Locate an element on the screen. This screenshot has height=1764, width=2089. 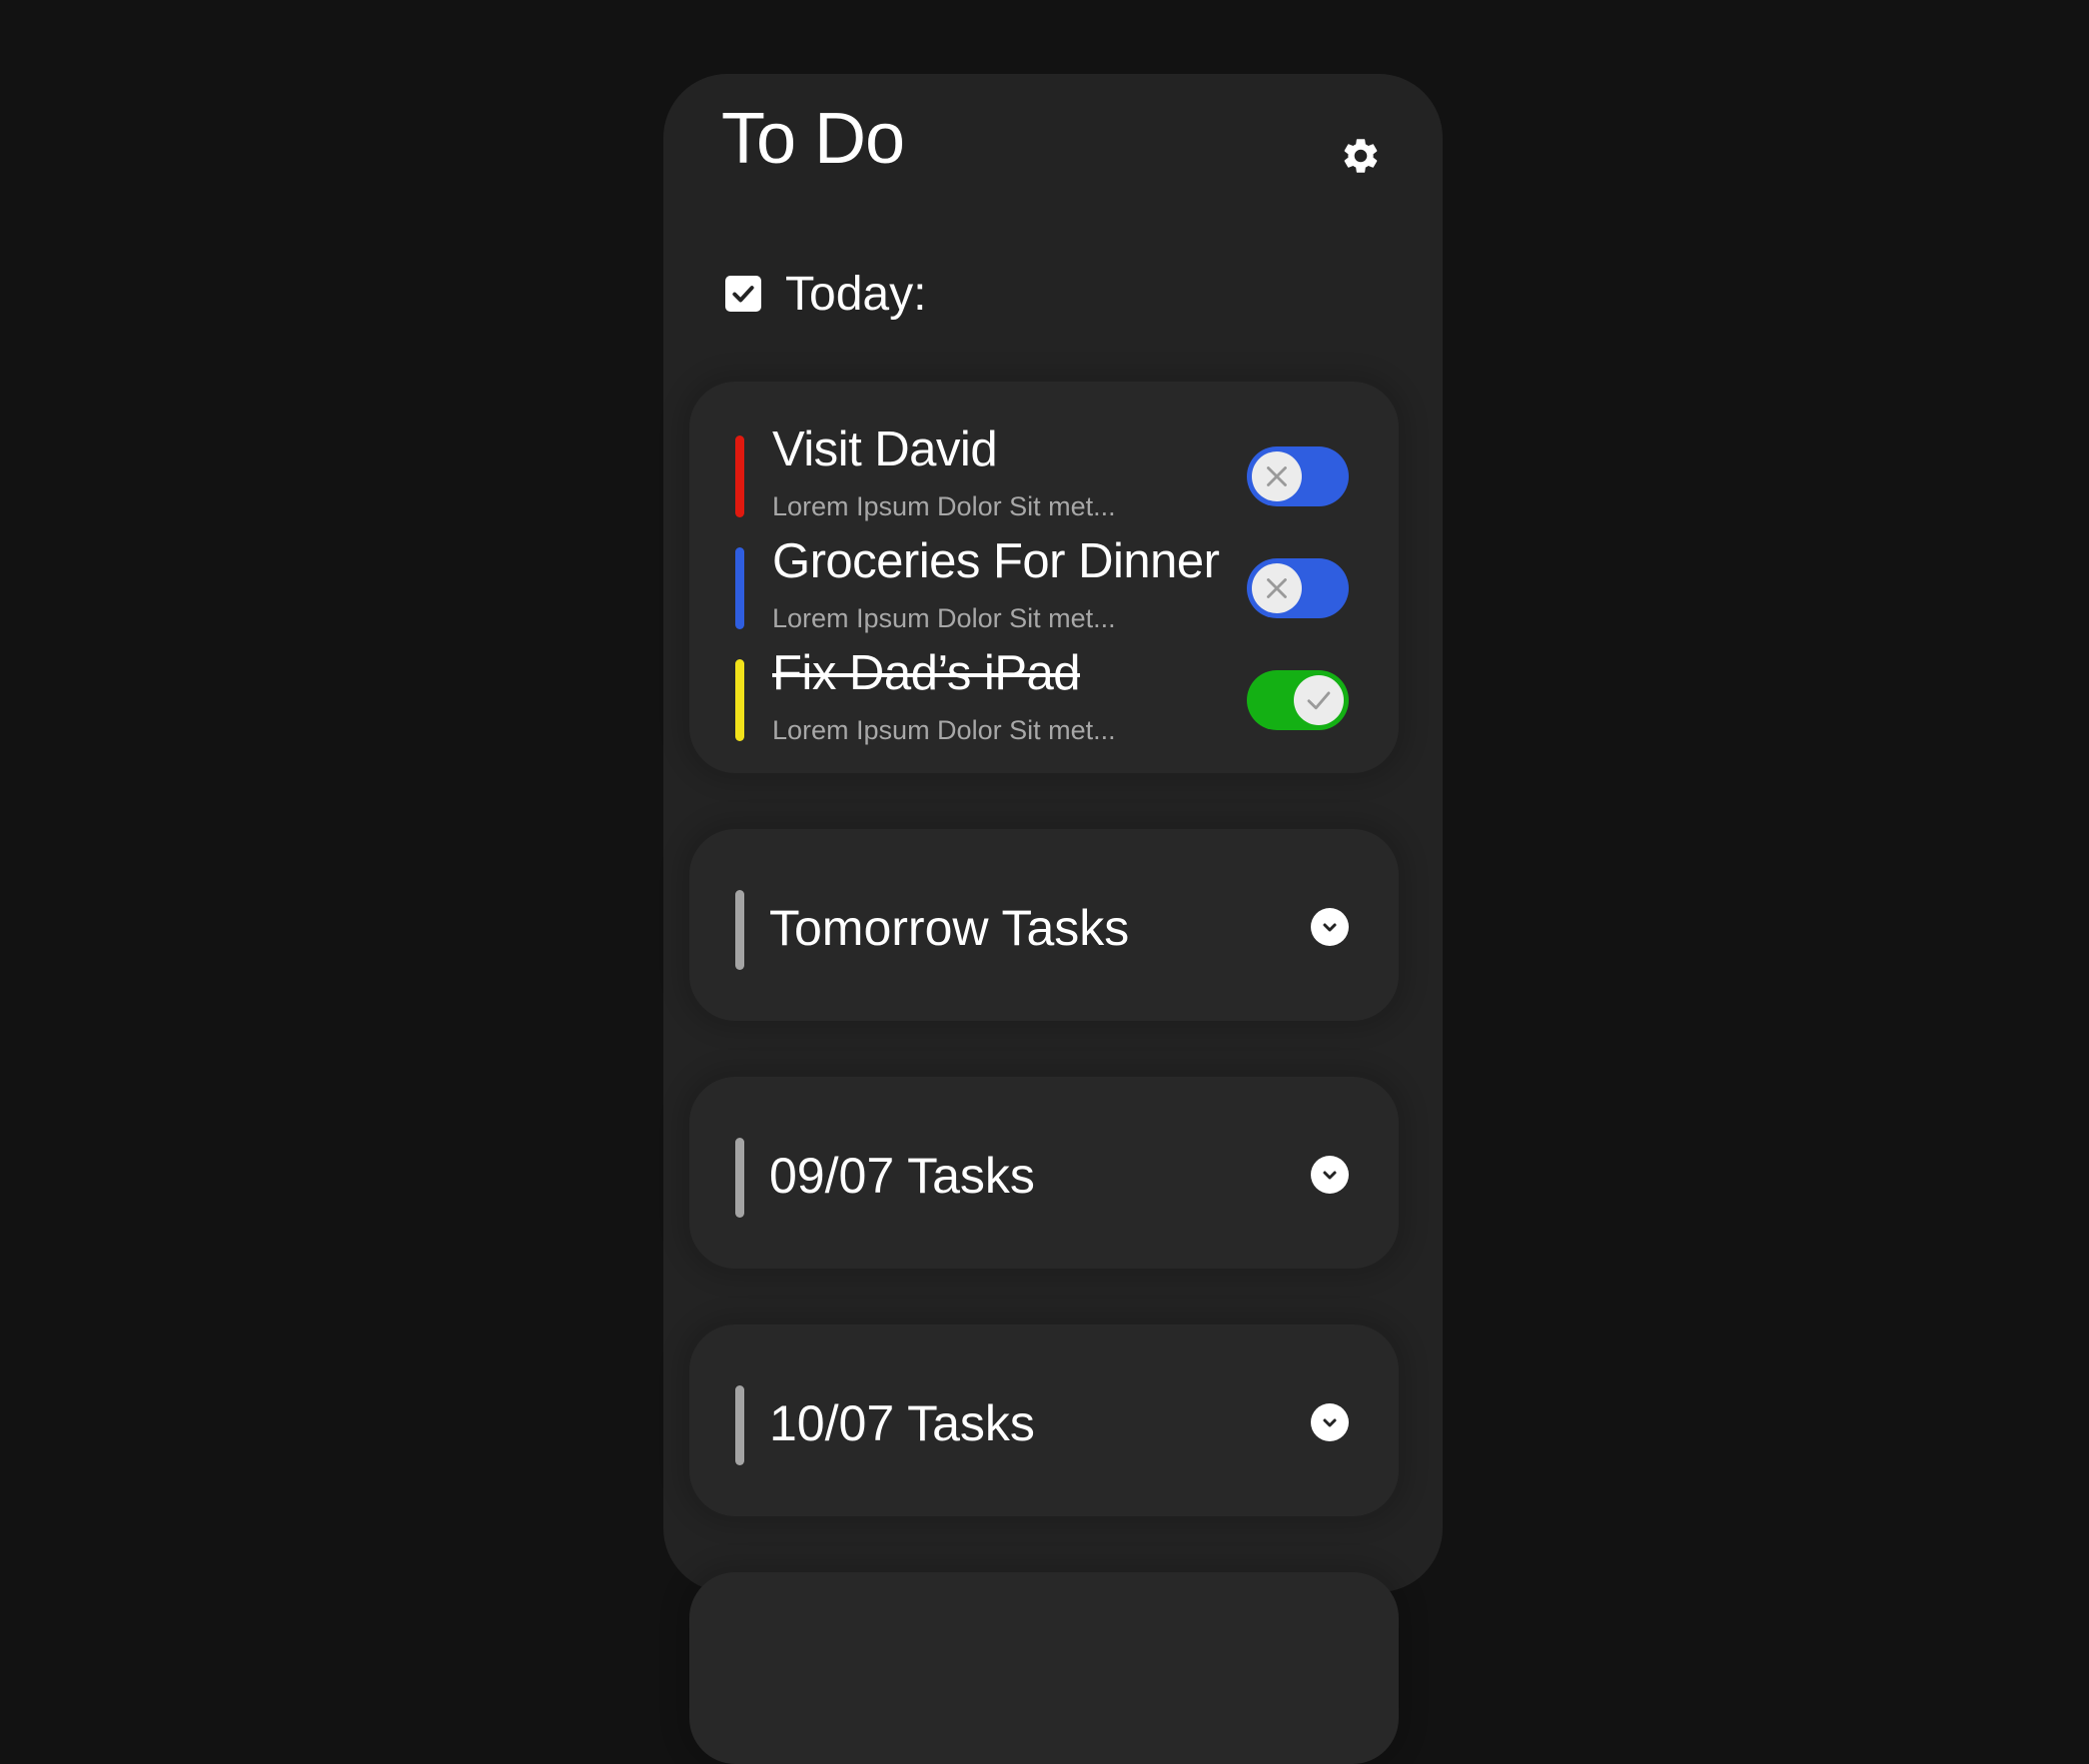
gear-icon is located at coordinates (1361, 156).